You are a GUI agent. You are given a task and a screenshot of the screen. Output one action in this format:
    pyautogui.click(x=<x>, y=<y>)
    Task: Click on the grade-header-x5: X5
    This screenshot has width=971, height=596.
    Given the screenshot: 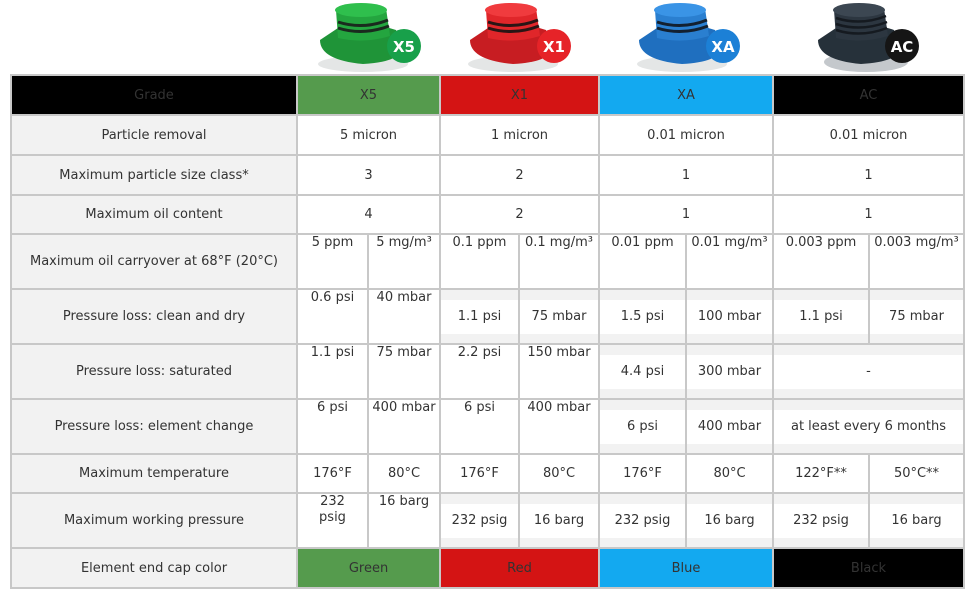 What is the action you would take?
    pyautogui.click(x=368, y=95)
    